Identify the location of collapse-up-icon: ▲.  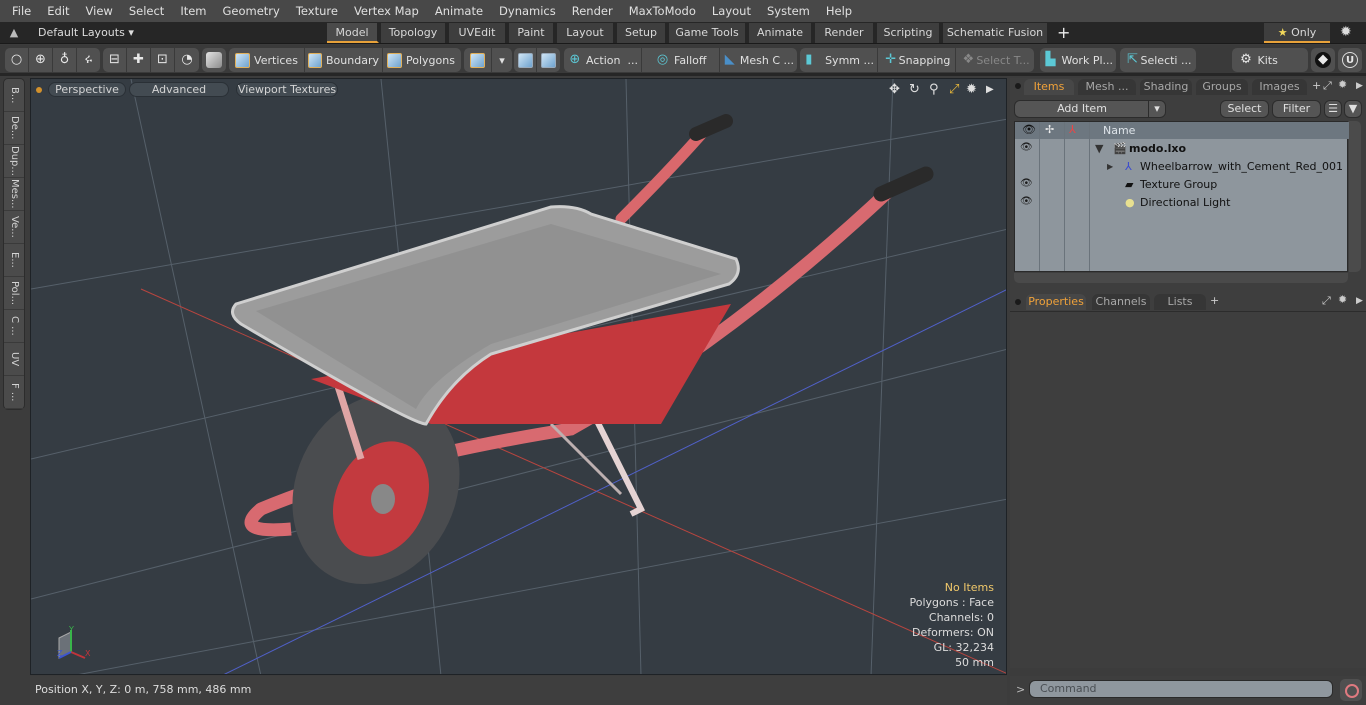
(14, 33).